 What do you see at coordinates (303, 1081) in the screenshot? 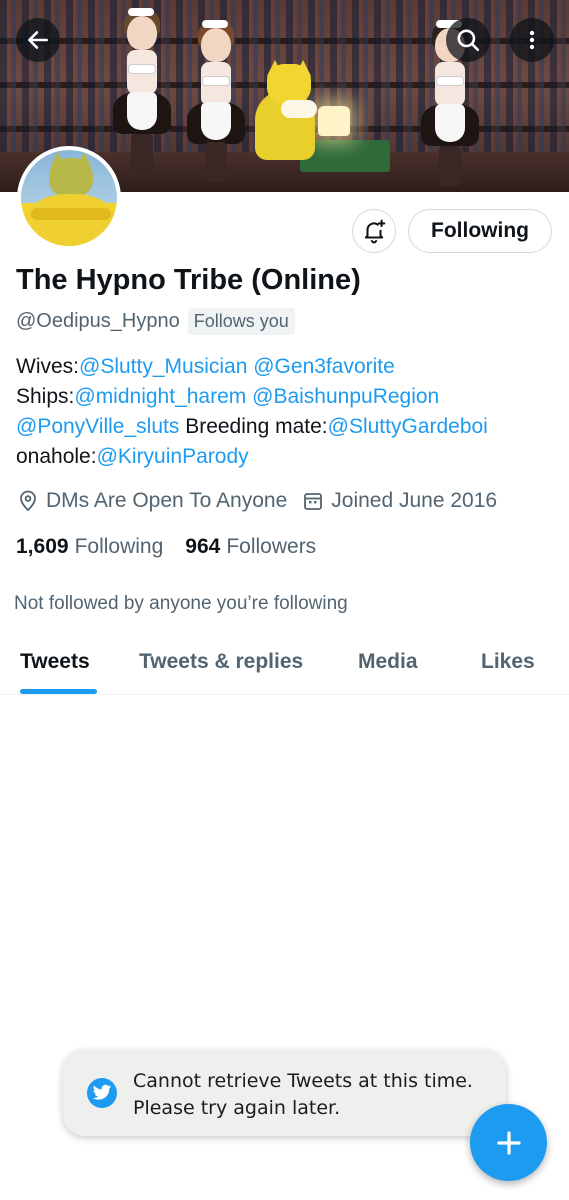
I see `toast-line: Cannot retrieve Tweets at this time.` at bounding box center [303, 1081].